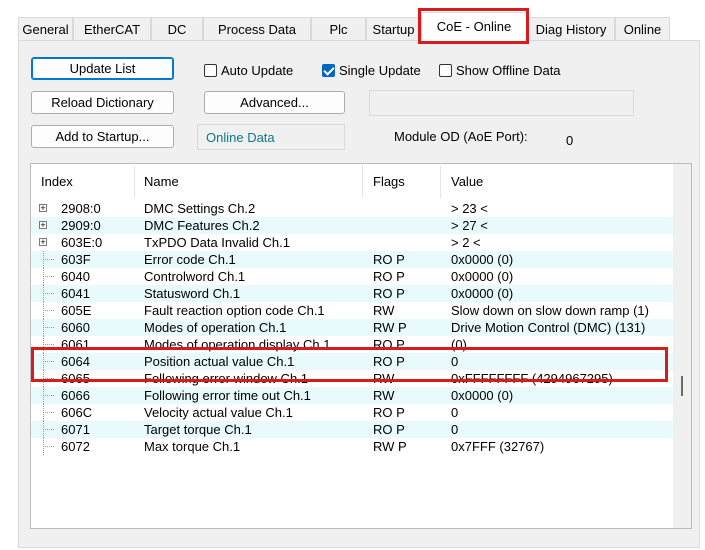 The height and width of the screenshot is (550, 705). What do you see at coordinates (102, 68) in the screenshot?
I see `update-list-button: Update List` at bounding box center [102, 68].